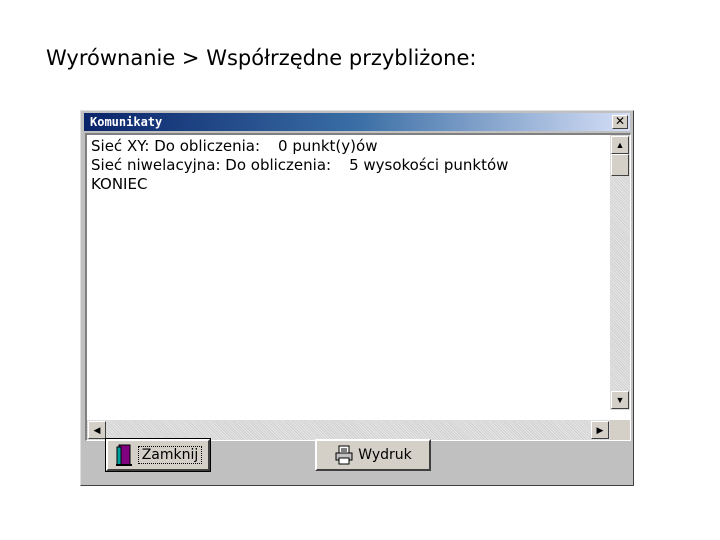  I want to click on message-line-xy: Sieć XY: Do obliczenia: 0 punkt(y)ów, so click(348, 146).